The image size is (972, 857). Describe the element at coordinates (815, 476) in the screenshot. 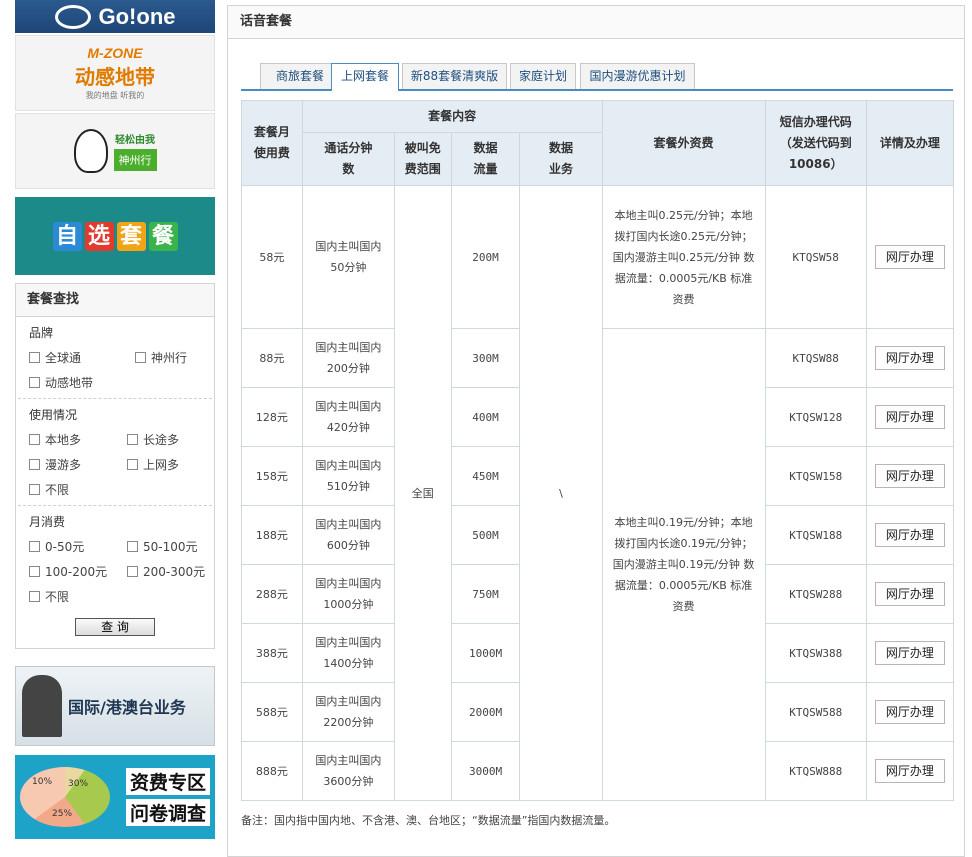

I see `sms-code-cell: KTQSW158` at that location.